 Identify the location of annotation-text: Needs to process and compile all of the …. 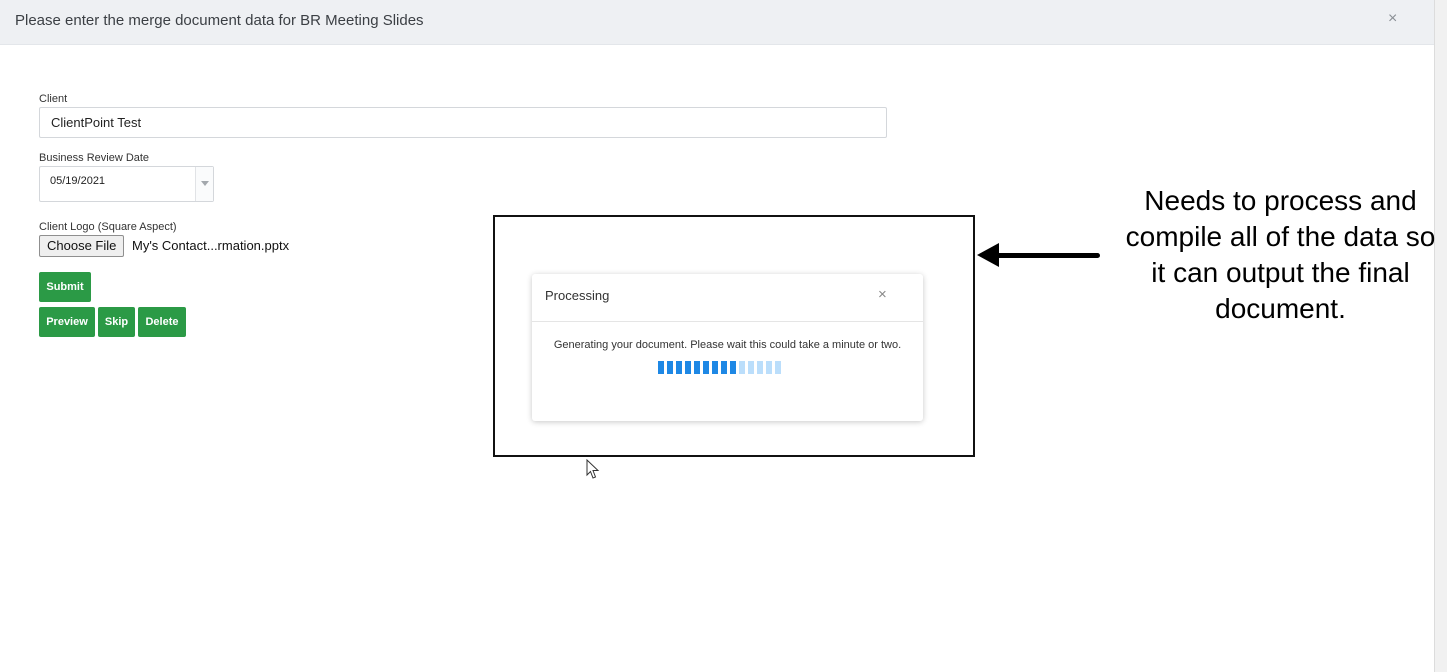
(1280, 254).